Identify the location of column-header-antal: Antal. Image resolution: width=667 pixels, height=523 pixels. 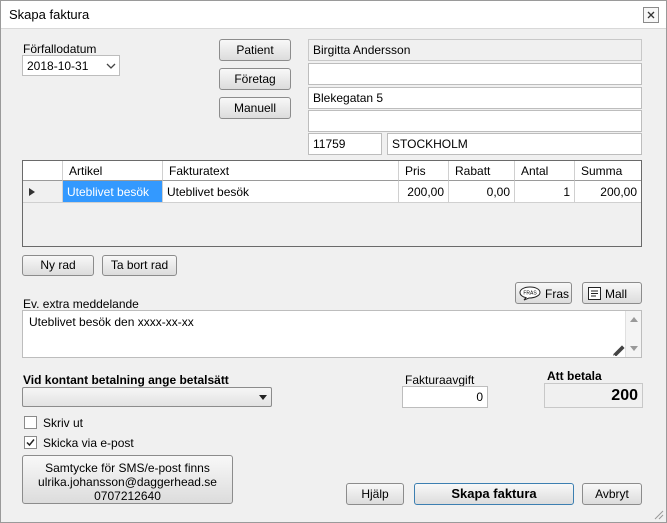
(545, 171).